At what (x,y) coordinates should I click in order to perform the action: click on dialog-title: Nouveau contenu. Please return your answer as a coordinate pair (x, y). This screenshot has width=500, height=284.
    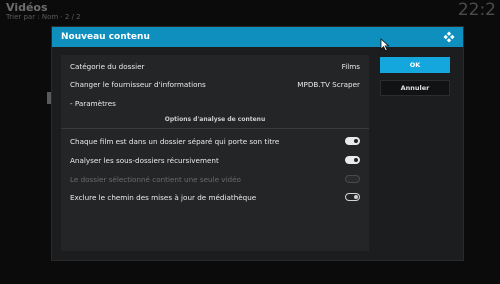
    Looking at the image, I should click on (105, 37).